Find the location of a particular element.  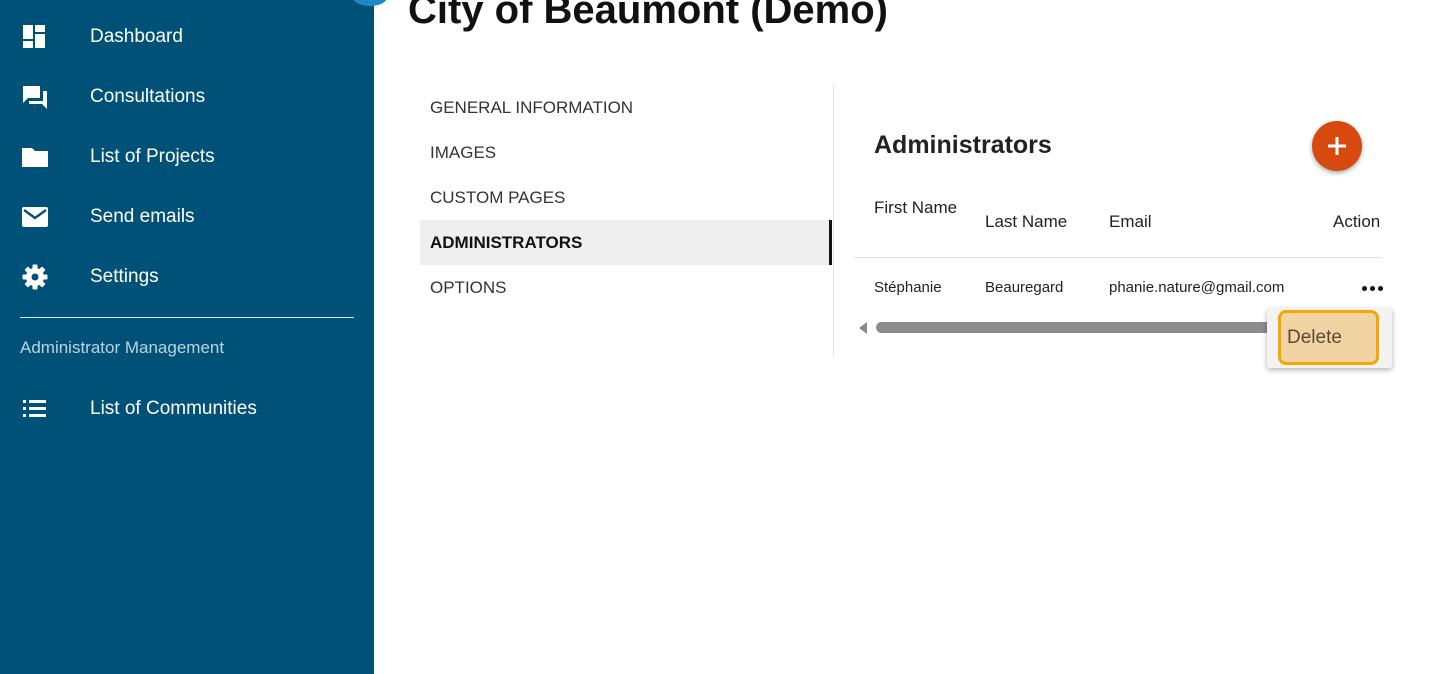

cell-last-name: Beauregard is located at coordinates (1024, 287).